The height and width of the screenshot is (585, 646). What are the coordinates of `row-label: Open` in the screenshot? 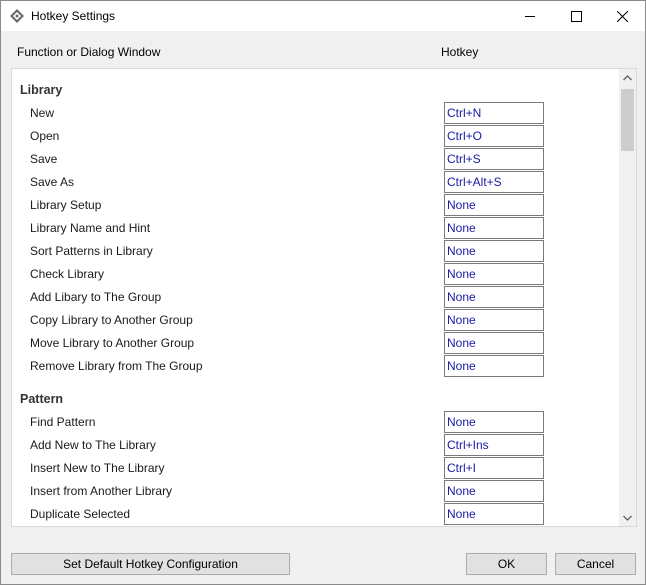 It's located at (45, 136).